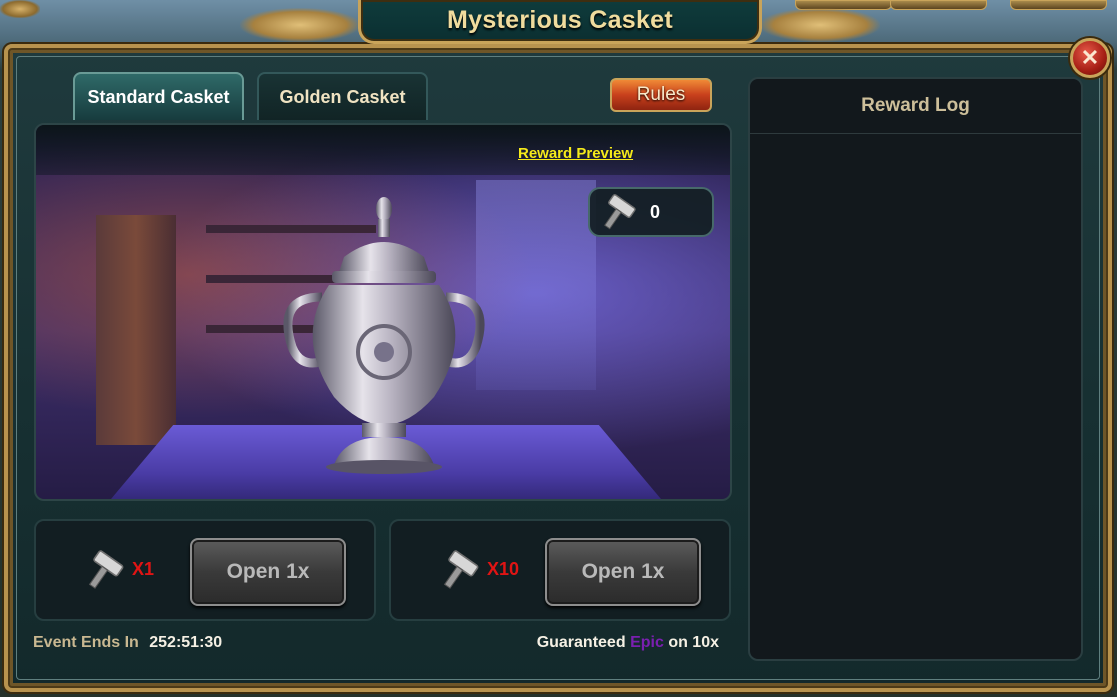 This screenshot has width=1117, height=697. I want to click on silver-casket-image, so click(384, 335).